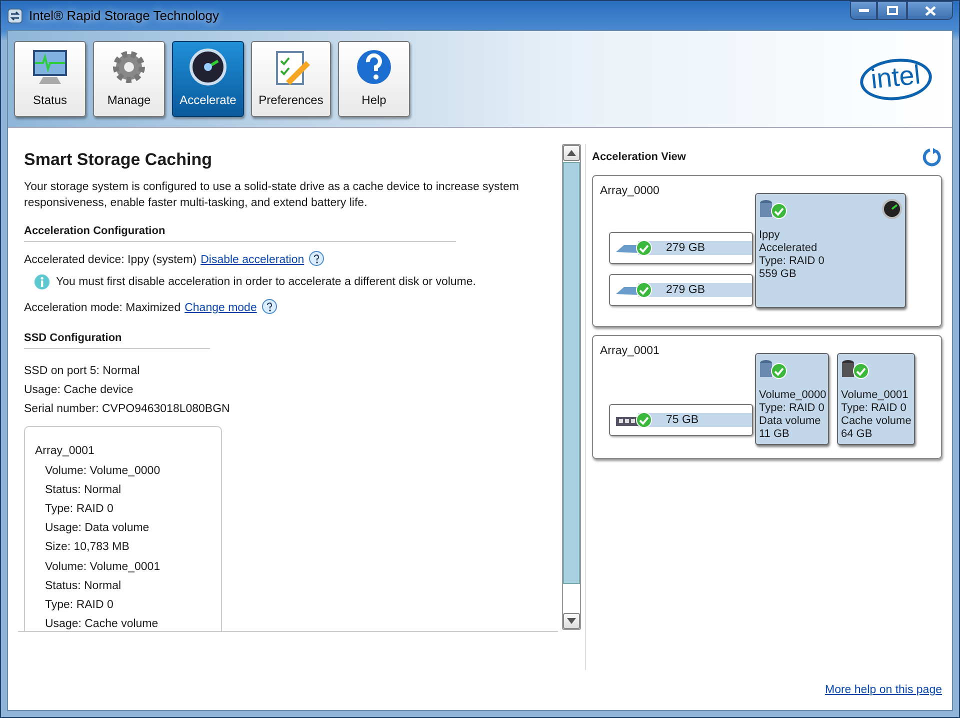  I want to click on description: Your storage system is configured to use a solid-state drive as a cache device to increase system responsiveness, enable faster multi-tasking, and extend battery life., so click(272, 195).